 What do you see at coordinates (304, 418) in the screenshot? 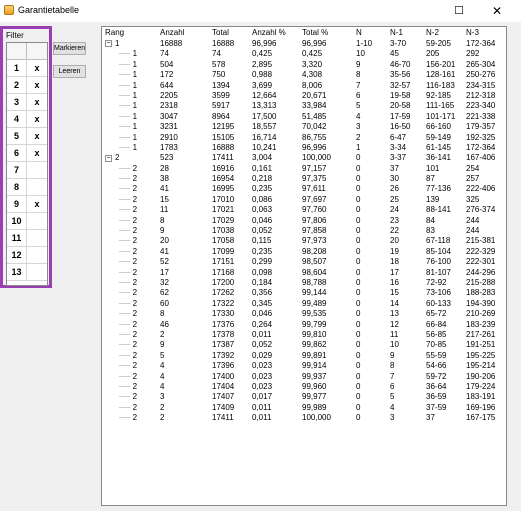
I see `table-row: ── 2 2 17411 0,011 100,000 0 3 37 167-175` at bounding box center [304, 418].